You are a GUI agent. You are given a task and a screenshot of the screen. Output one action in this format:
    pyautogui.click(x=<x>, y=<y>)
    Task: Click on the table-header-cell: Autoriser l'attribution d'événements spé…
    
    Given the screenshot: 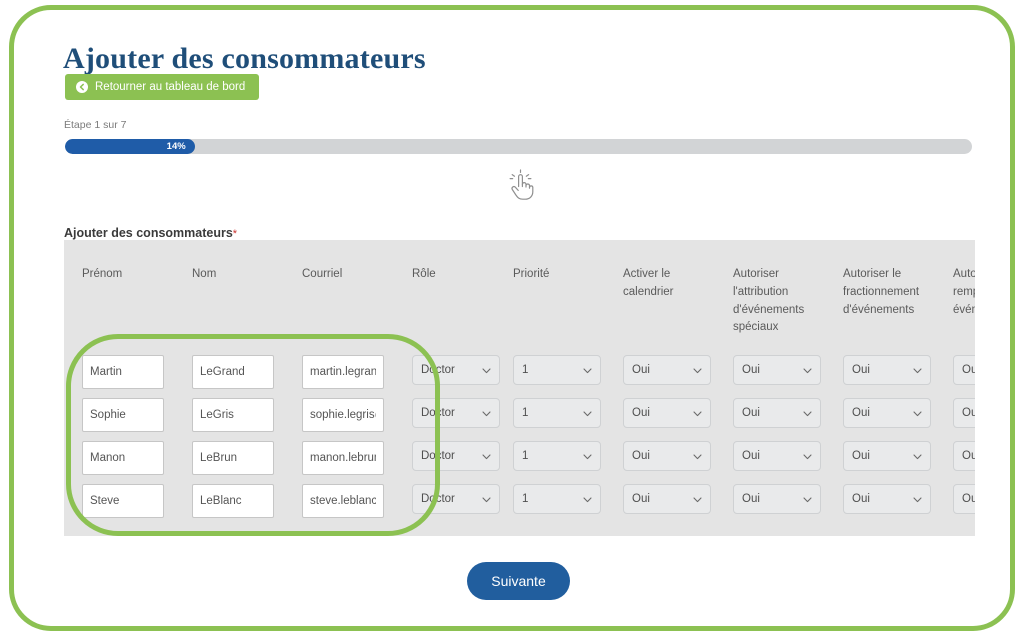 What is the action you would take?
    pyautogui.click(x=769, y=301)
    